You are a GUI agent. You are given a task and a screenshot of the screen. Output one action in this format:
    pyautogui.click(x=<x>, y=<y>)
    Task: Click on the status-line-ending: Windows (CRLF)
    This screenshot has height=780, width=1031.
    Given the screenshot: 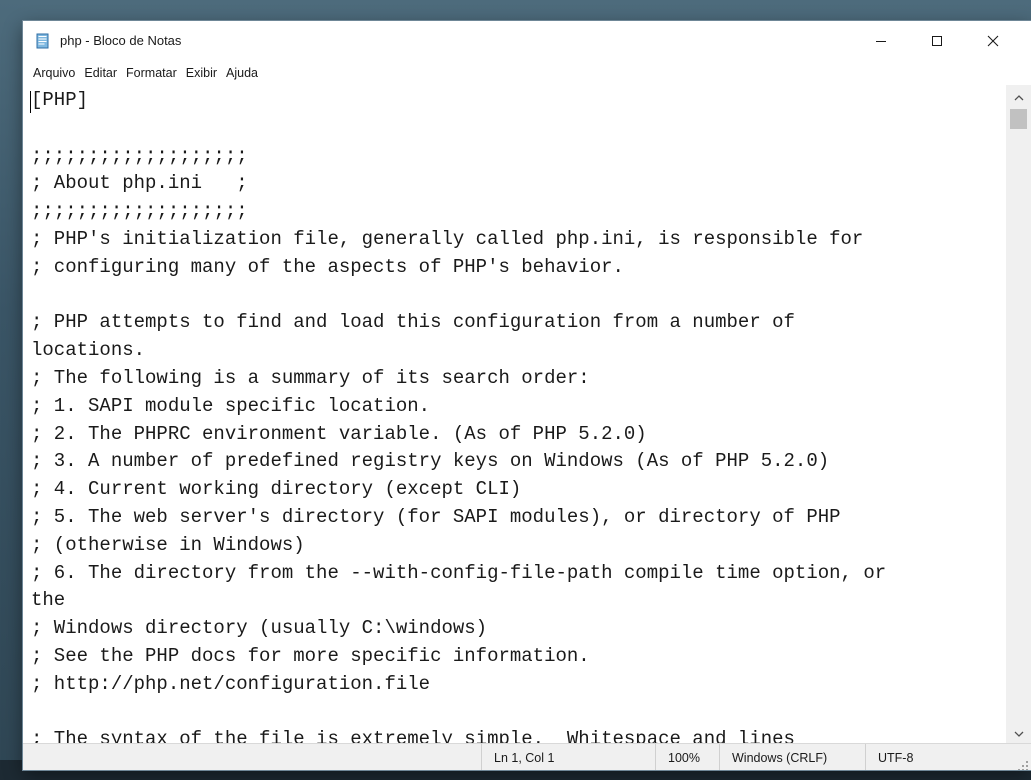 What is the action you would take?
    pyautogui.click(x=792, y=757)
    